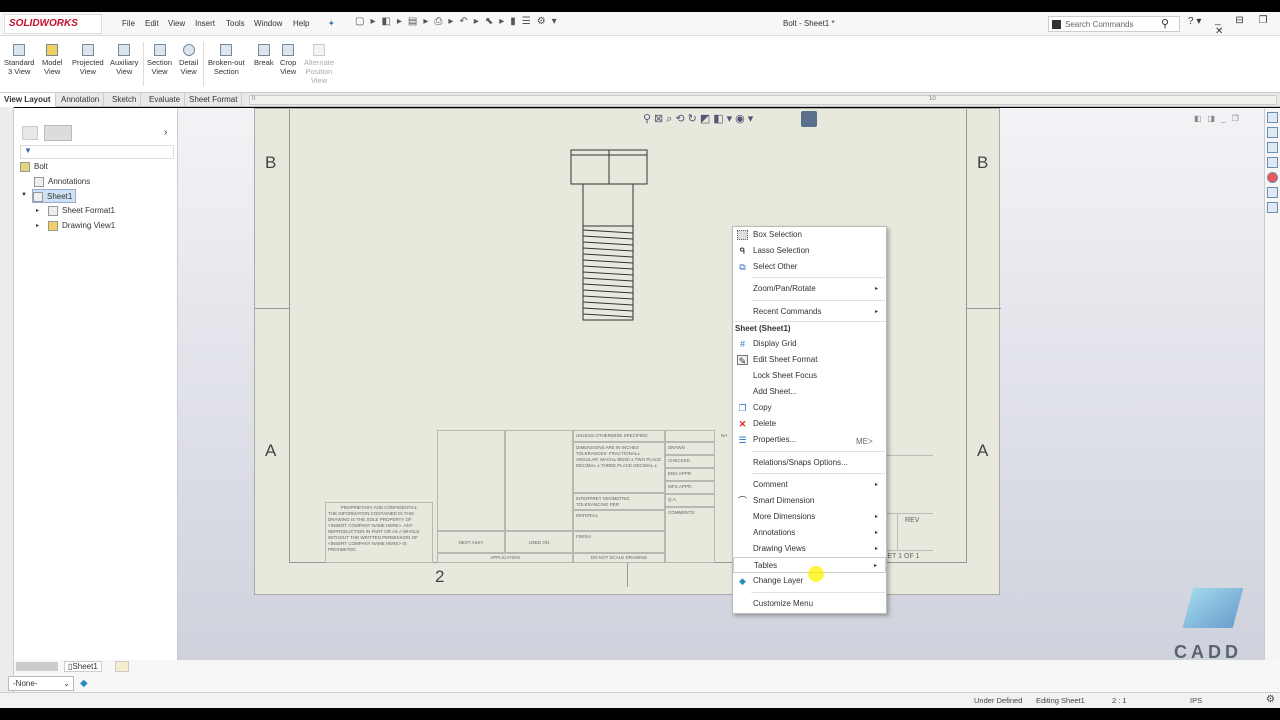  What do you see at coordinates (809, 344) in the screenshot?
I see `menu-item-display-grid: # Display Grid` at bounding box center [809, 344].